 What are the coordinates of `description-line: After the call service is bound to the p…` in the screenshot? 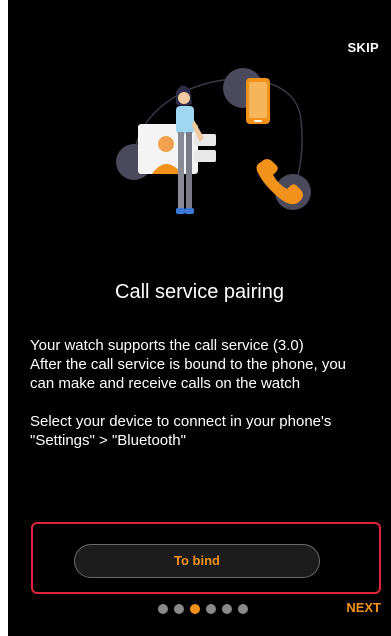 It's located at (188, 364).